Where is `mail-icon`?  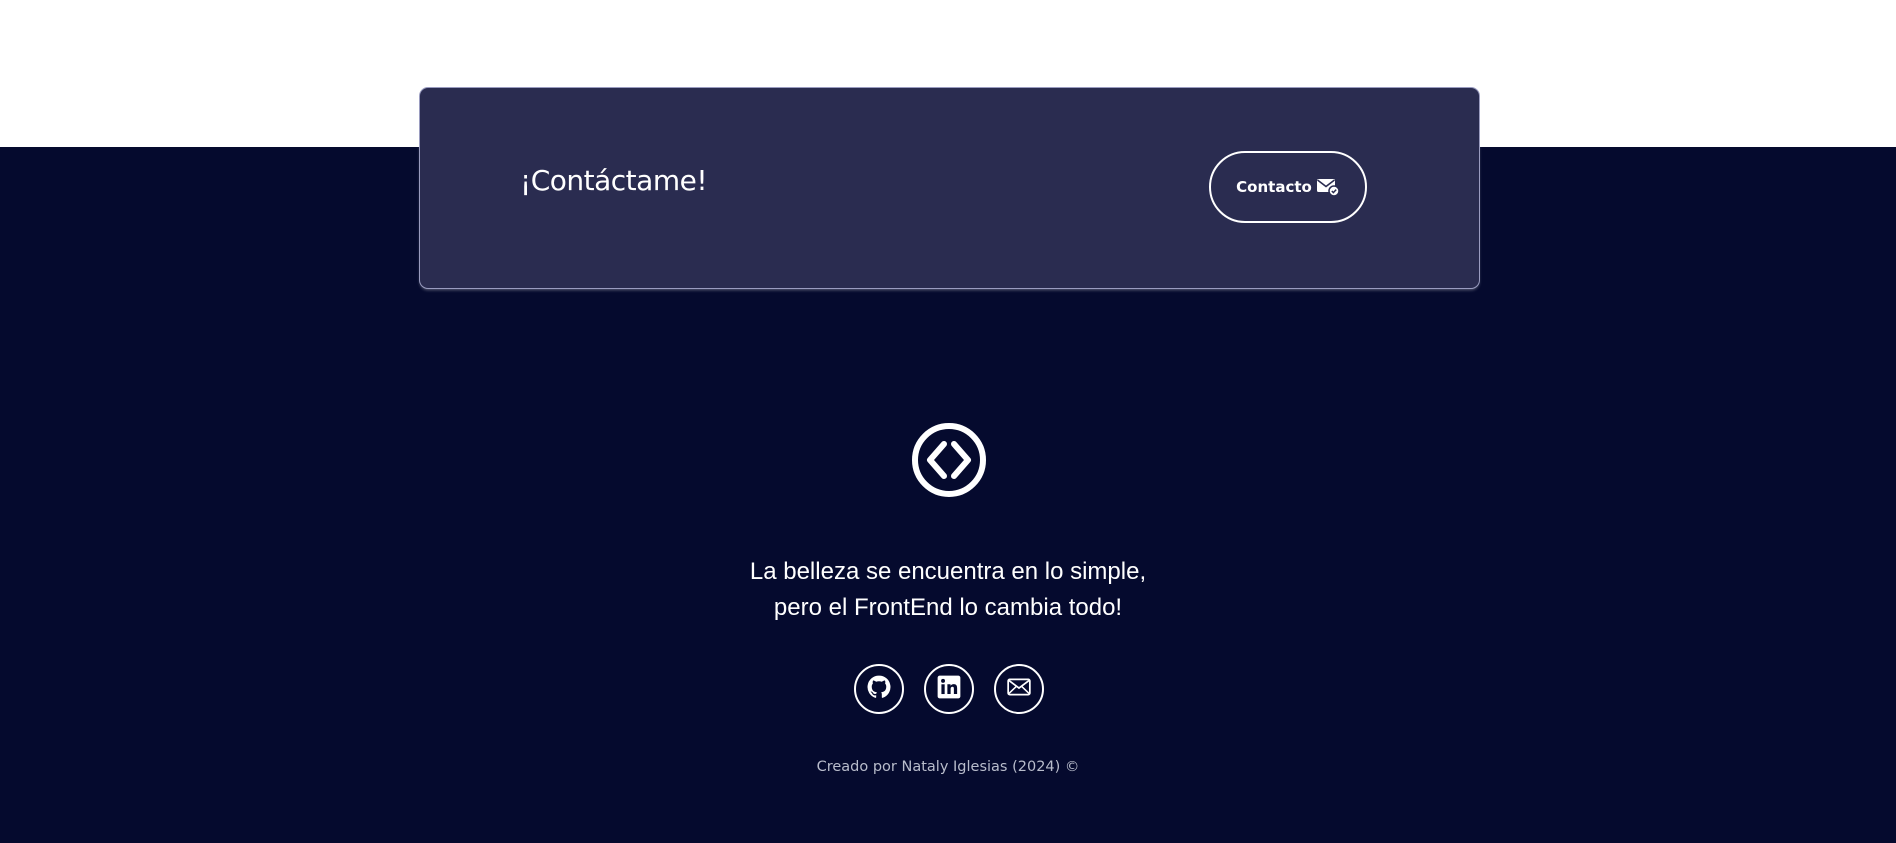
mail-icon is located at coordinates (1019, 689).